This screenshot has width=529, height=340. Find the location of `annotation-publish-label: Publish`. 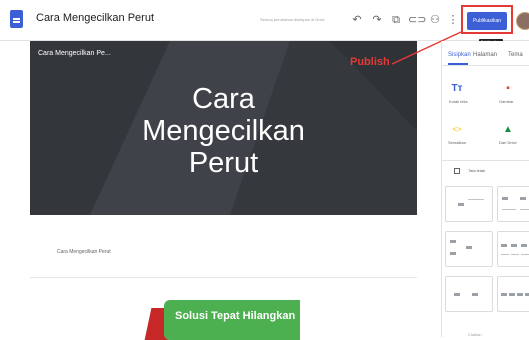

annotation-publish-label: Publish is located at coordinates (370, 62).